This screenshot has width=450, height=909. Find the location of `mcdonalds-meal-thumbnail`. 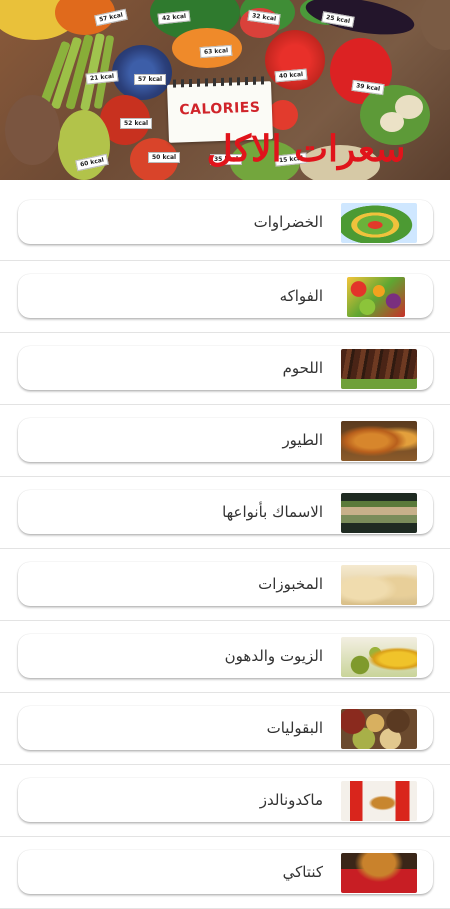

mcdonalds-meal-thumbnail is located at coordinates (379, 801).